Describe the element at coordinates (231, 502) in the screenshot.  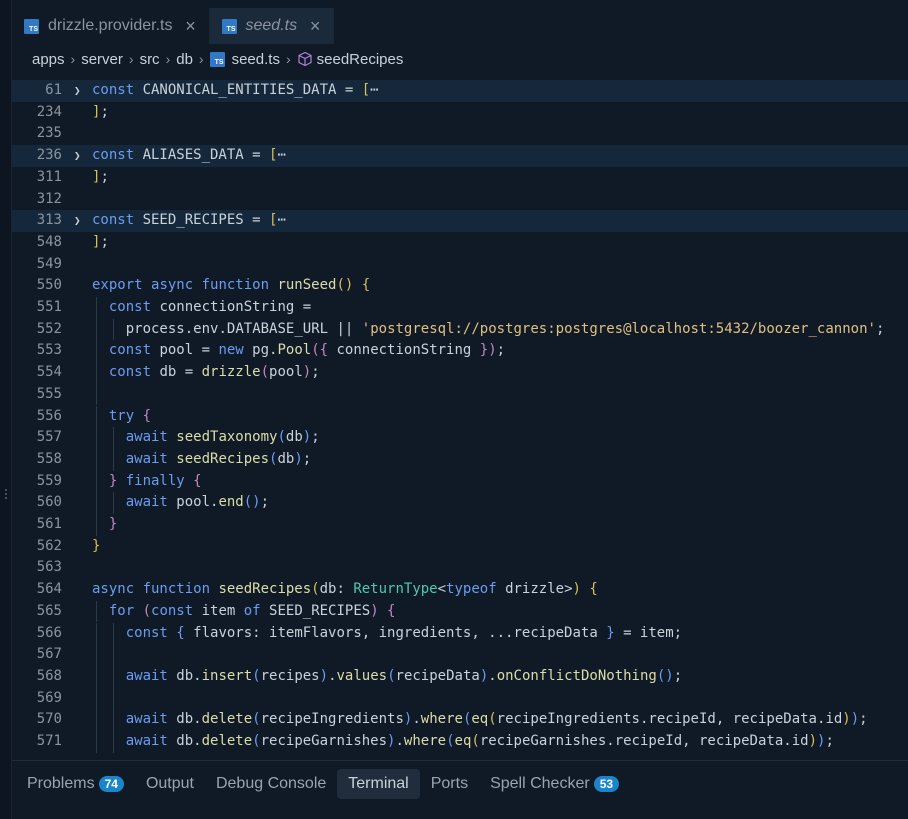
I see `code-token: end` at that location.